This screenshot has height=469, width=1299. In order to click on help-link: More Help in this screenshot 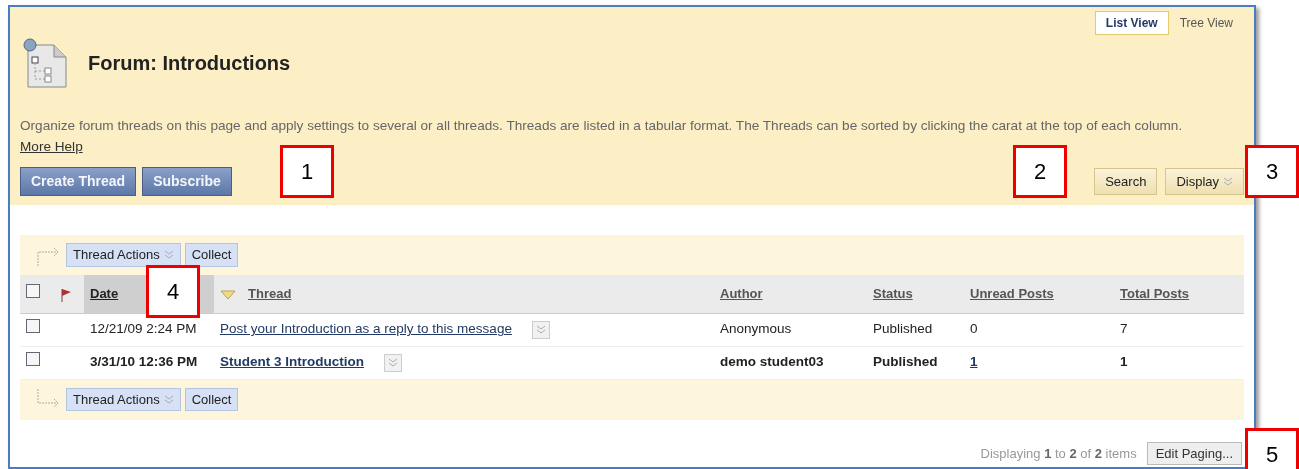, I will do `click(51, 146)`.